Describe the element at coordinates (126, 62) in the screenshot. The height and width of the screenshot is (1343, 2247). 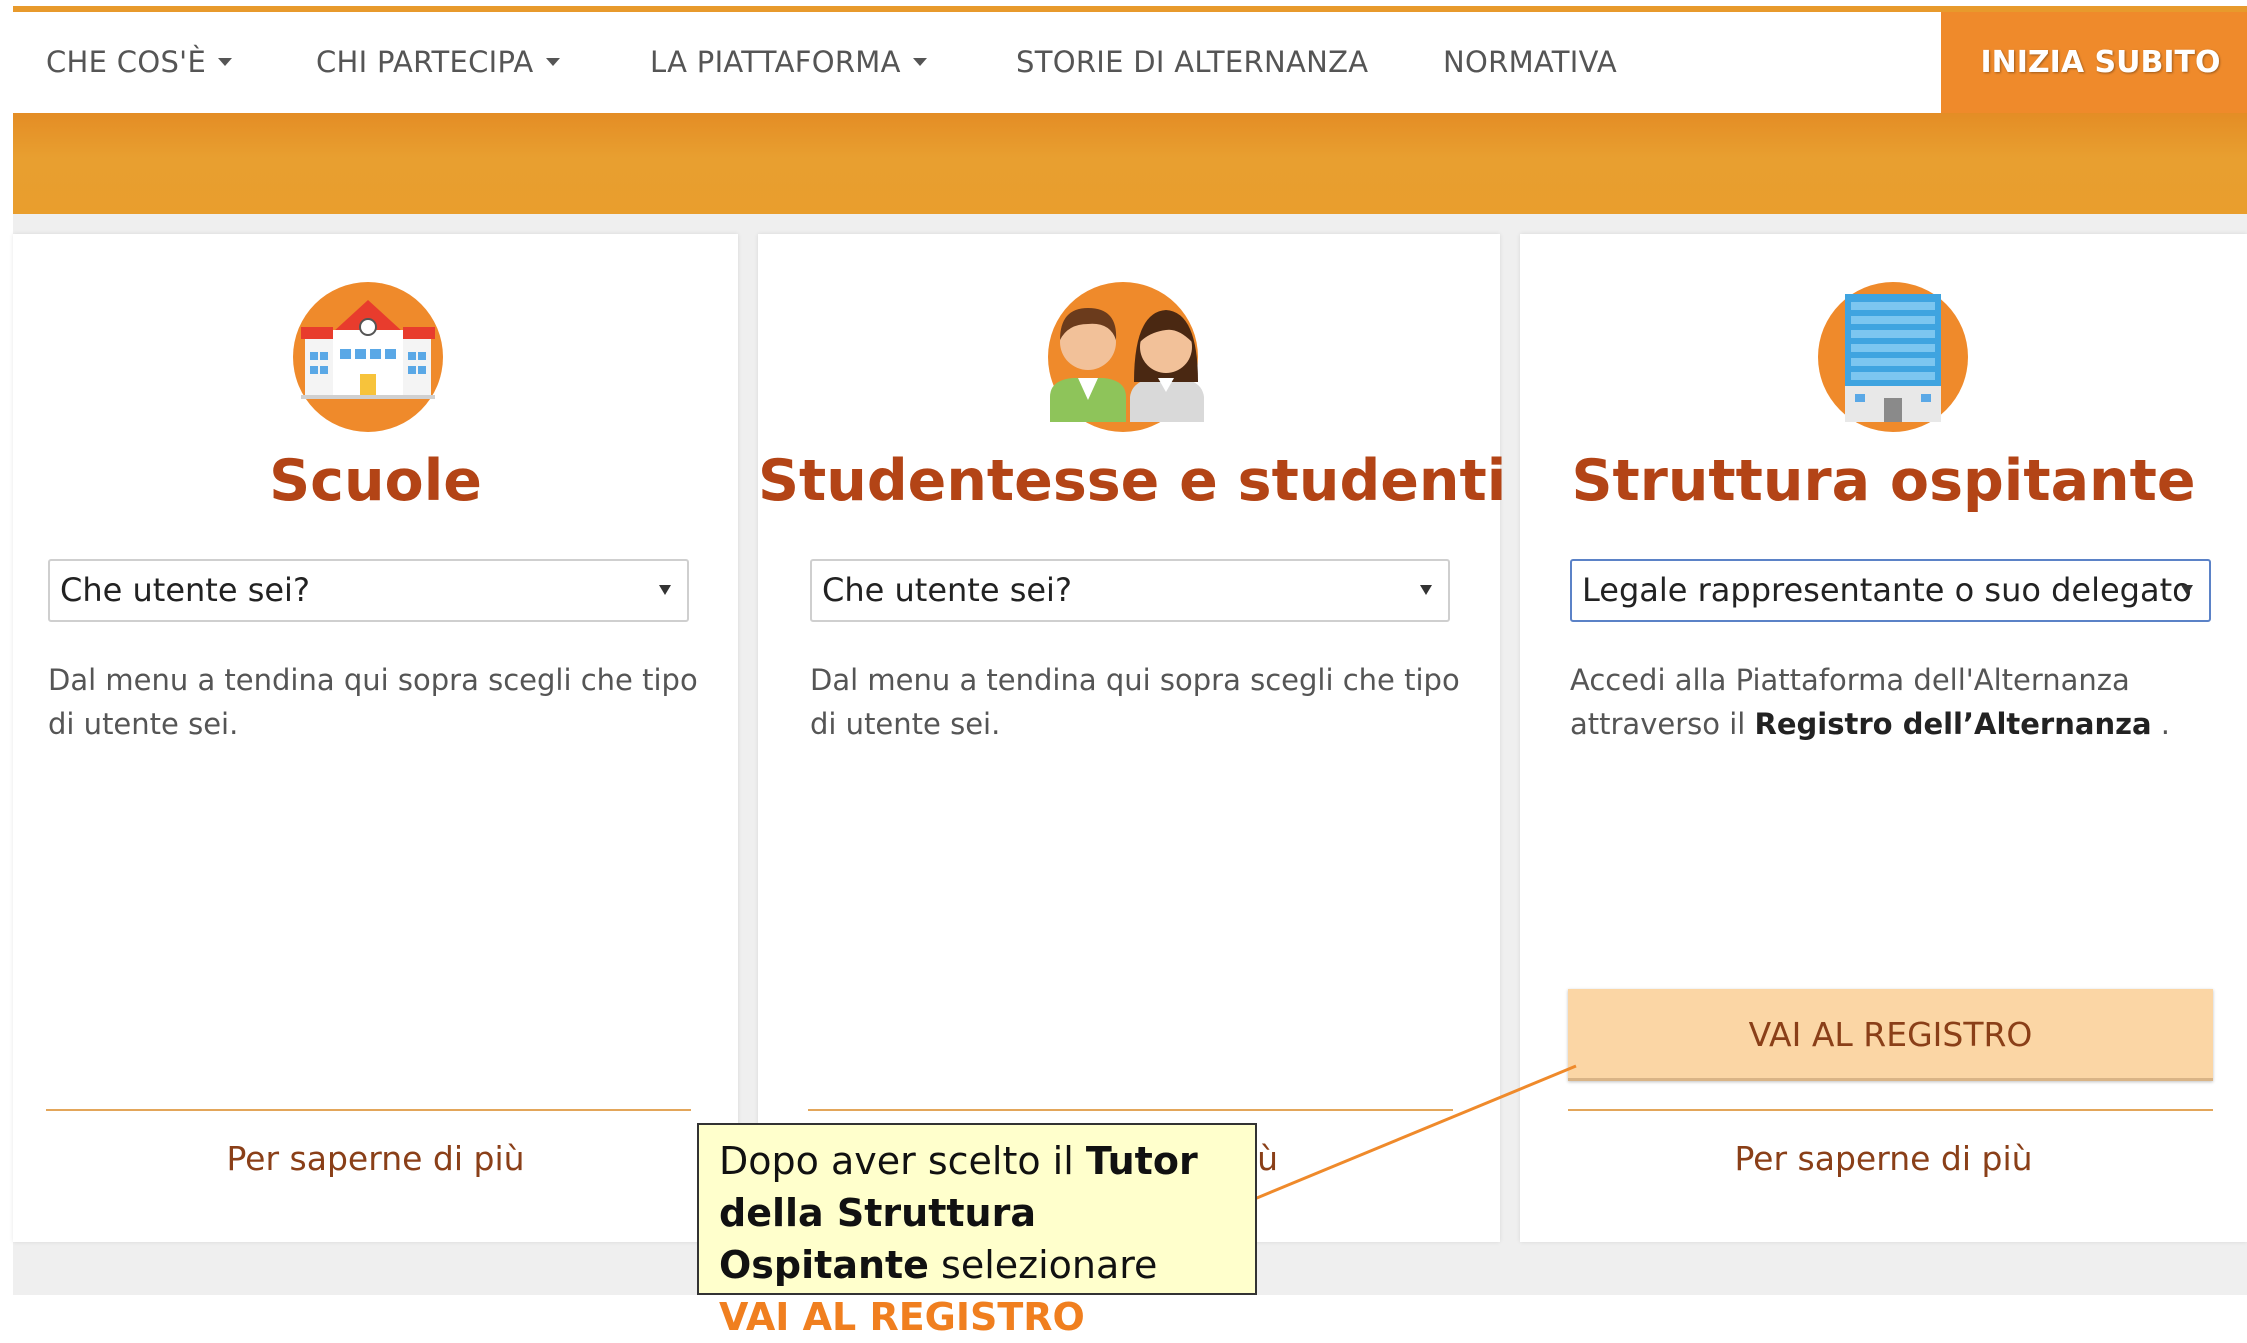
I see `nav-label: CHE COS'È` at that location.